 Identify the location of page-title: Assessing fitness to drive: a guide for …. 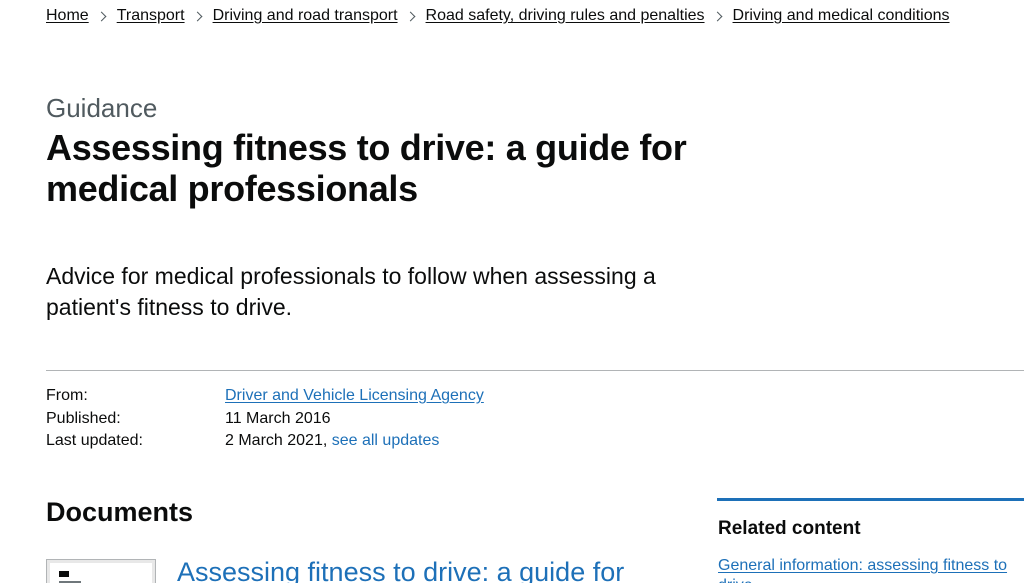
(366, 168).